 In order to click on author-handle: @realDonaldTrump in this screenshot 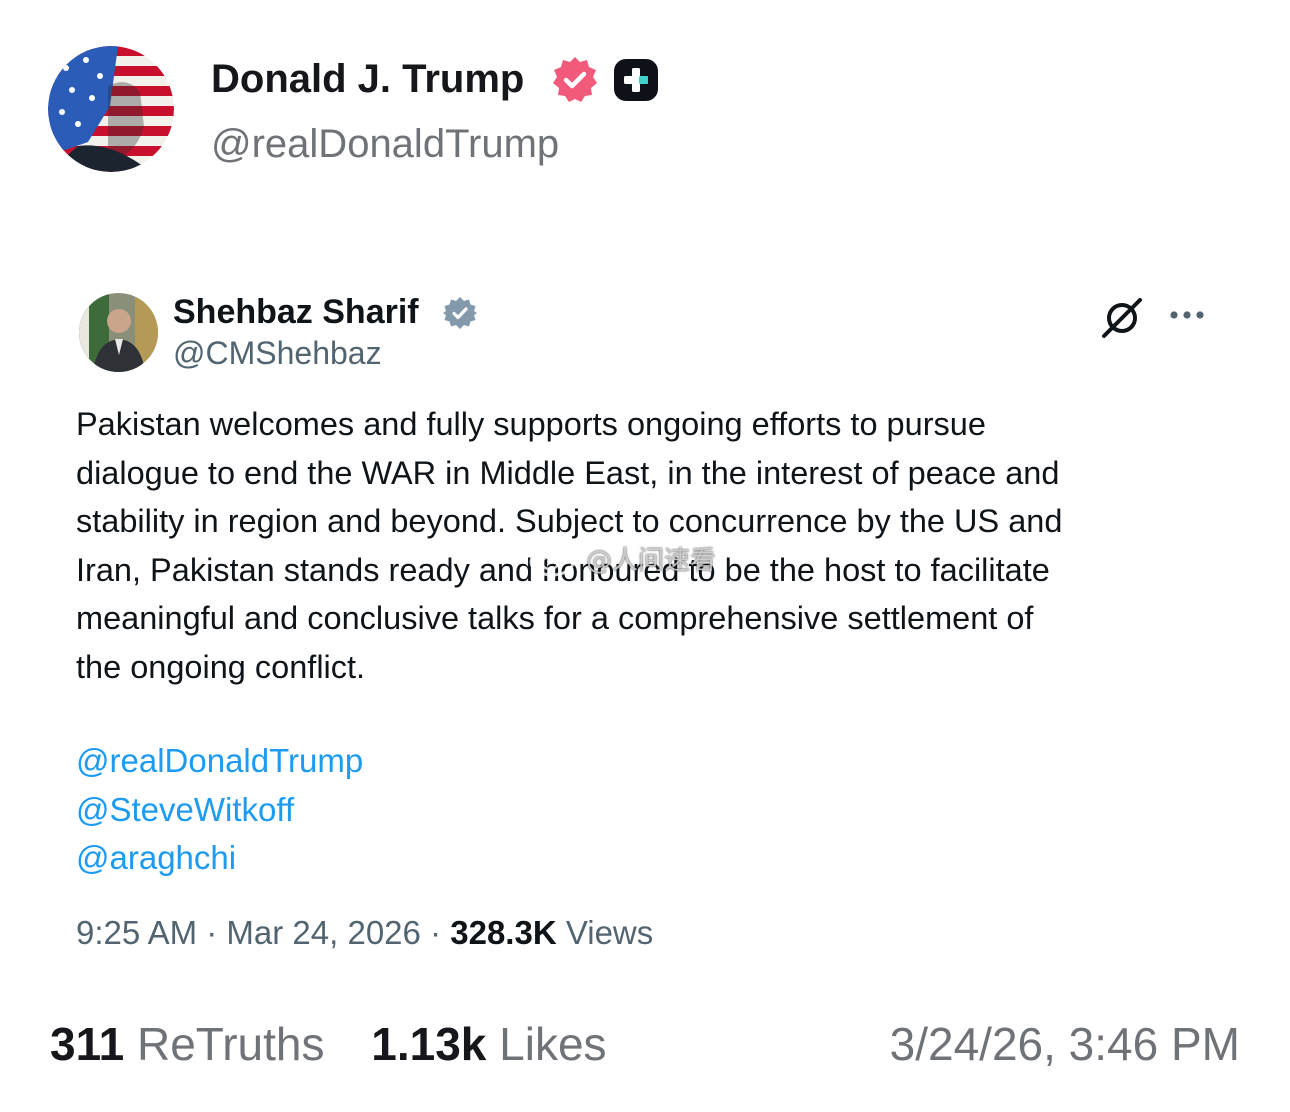, I will do `click(385, 144)`.